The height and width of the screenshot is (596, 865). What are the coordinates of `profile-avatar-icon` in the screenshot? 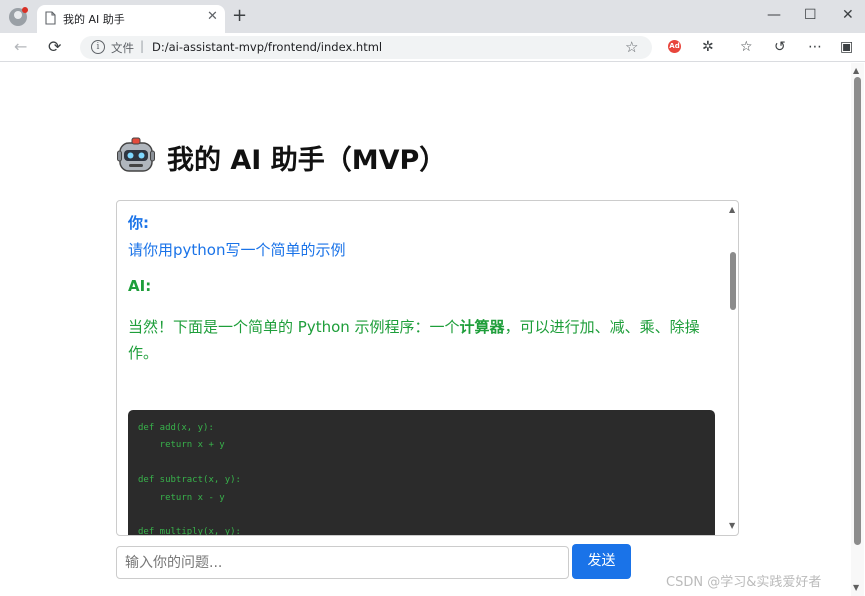 It's located at (18, 16).